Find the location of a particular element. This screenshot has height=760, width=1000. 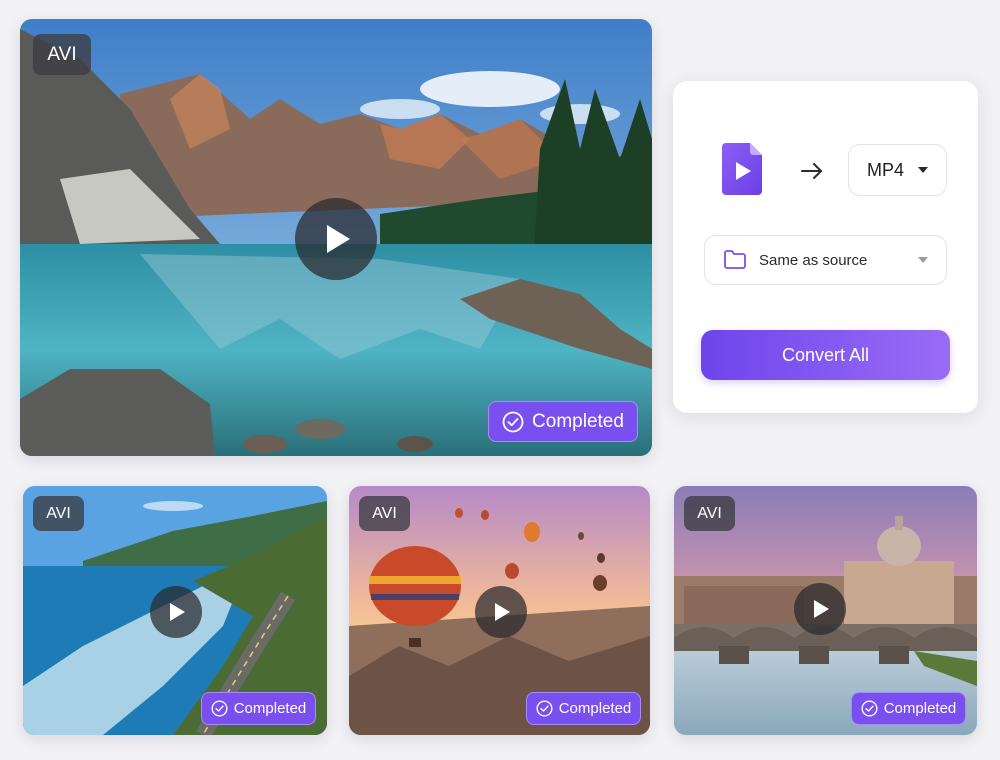

target-format-label: MP4 is located at coordinates (885, 169).